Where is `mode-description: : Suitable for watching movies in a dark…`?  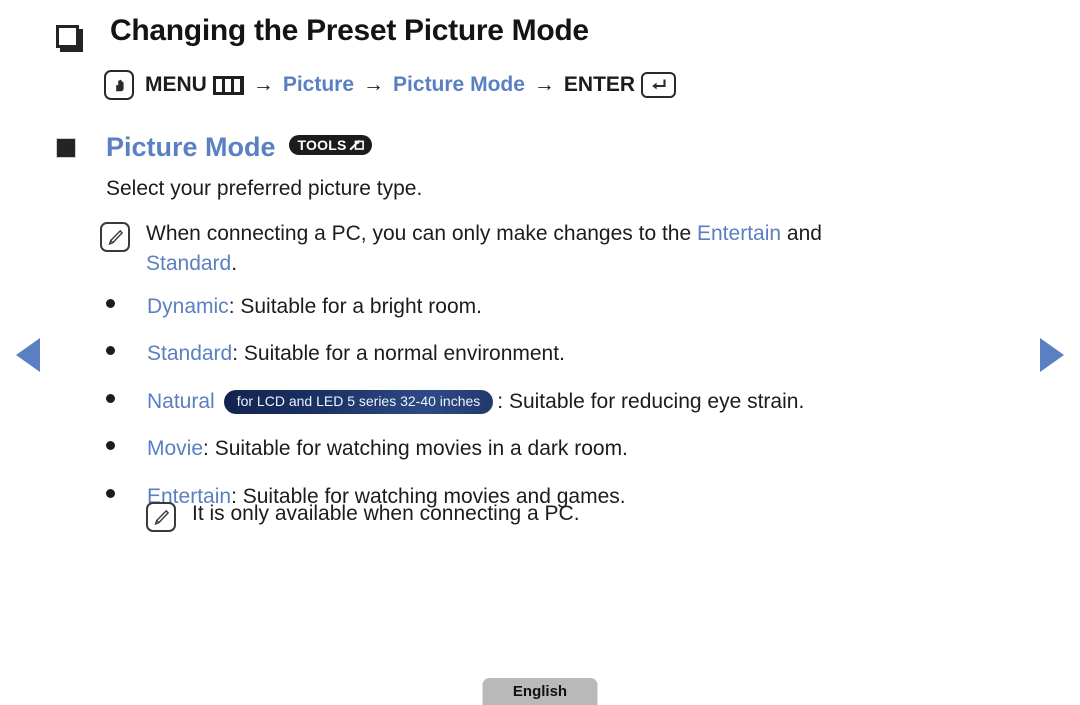
mode-description: : Suitable for watching movies in a dark… is located at coordinates (415, 449).